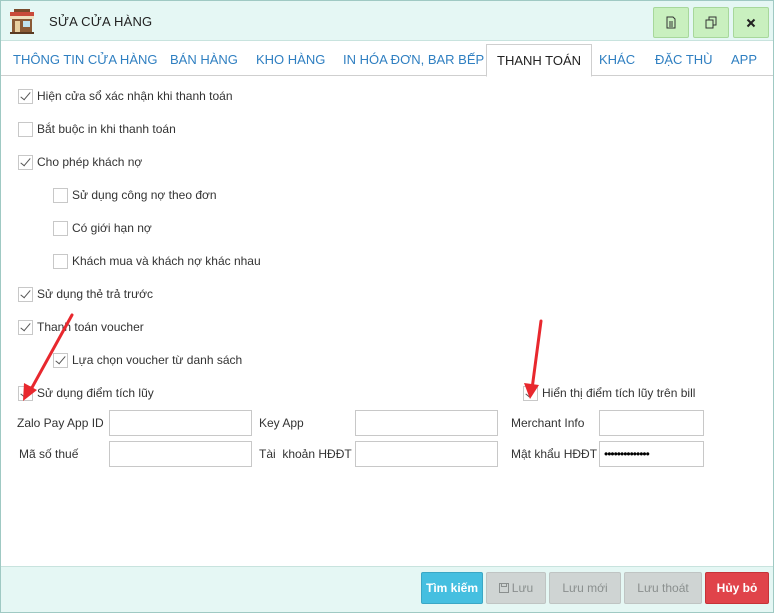 The height and width of the screenshot is (613, 774). Describe the element at coordinates (290, 60) in the screenshot. I see `tab-warehouse: KHO HÀNG` at that location.